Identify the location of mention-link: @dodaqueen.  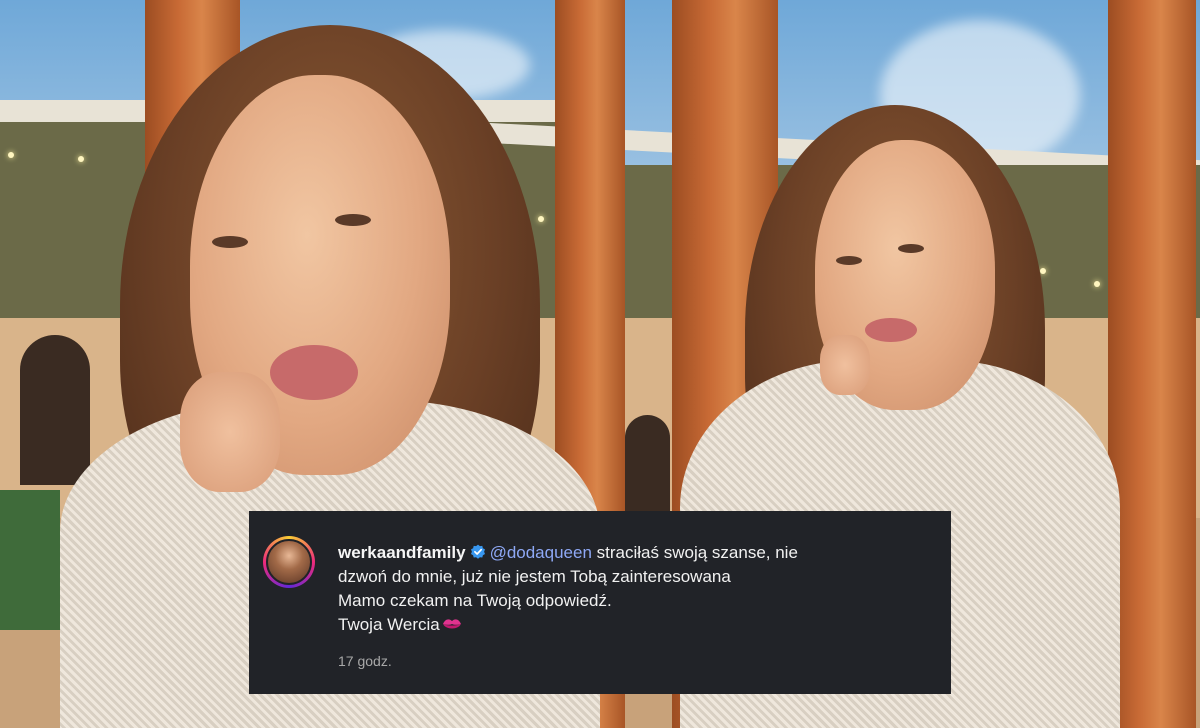
(541, 552).